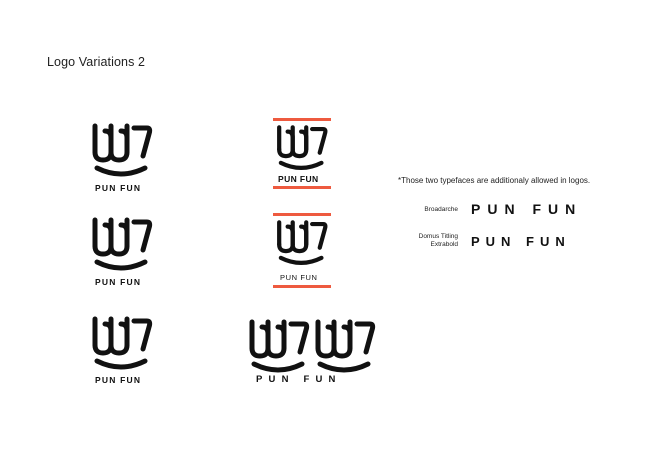 The image size is (650, 460). I want to click on typeface-name-text: Broadarche, so click(441, 209).